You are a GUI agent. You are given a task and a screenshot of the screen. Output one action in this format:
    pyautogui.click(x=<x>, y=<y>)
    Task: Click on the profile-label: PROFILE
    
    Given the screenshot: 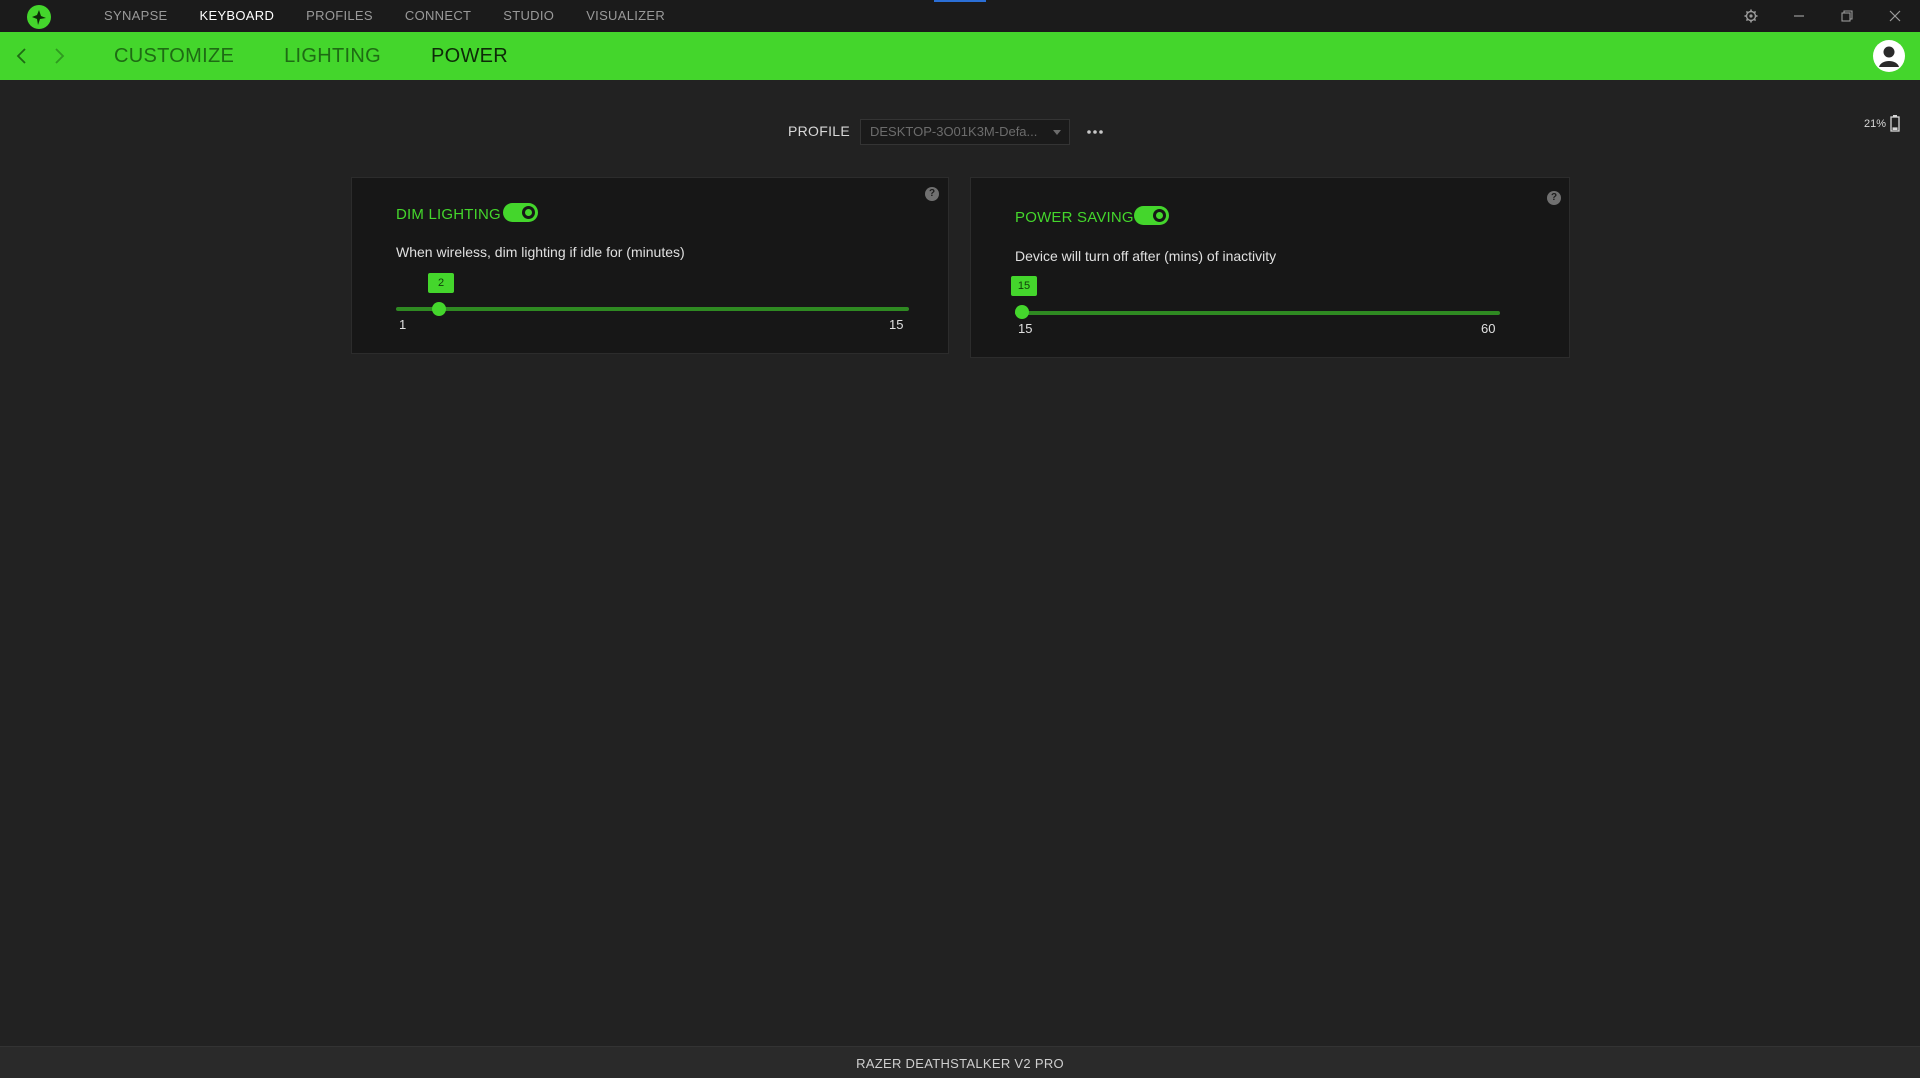 What is the action you would take?
    pyautogui.click(x=819, y=131)
    